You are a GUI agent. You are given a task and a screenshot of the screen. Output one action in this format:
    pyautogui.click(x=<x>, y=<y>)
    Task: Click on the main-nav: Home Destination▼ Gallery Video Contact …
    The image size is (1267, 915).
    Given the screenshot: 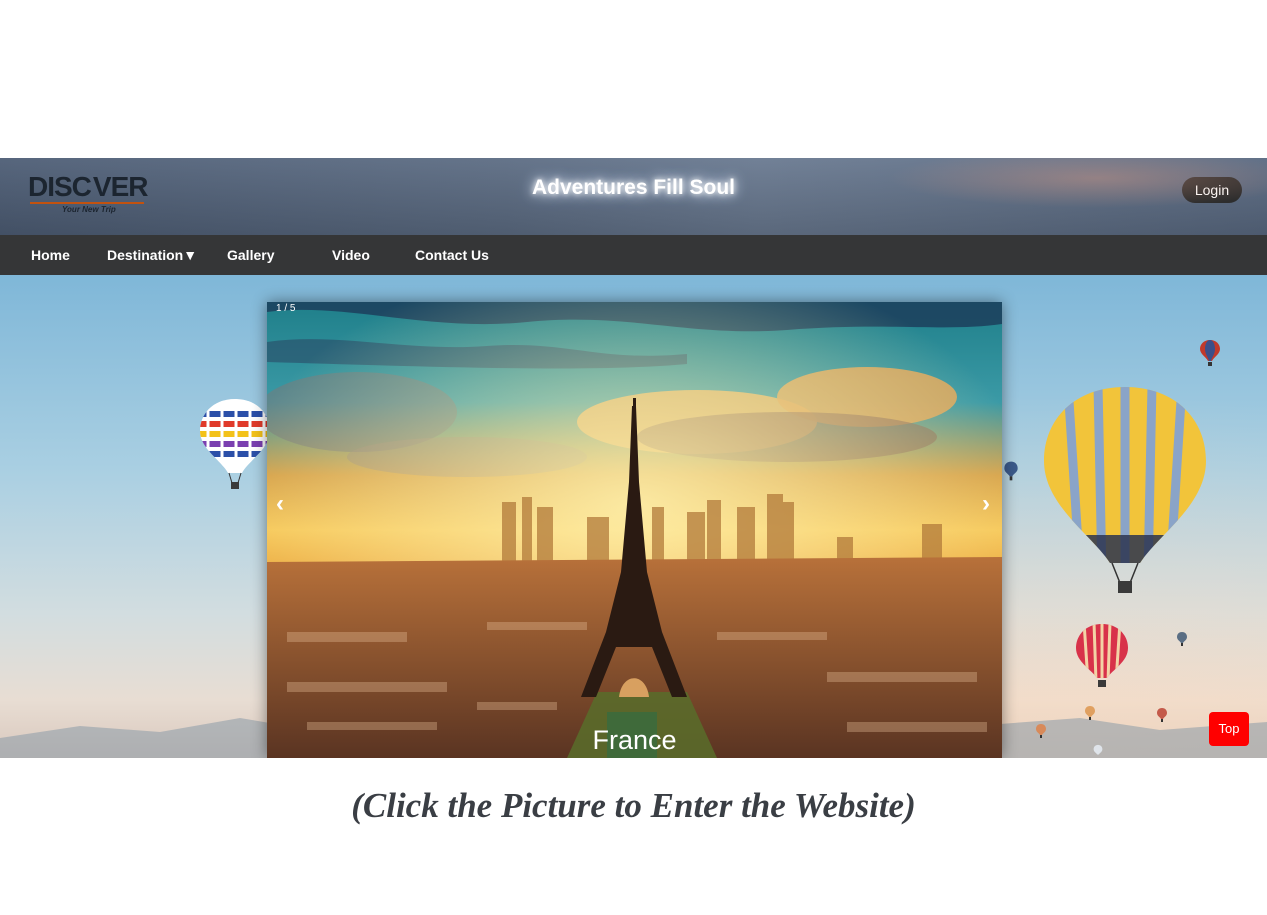 What is the action you would take?
    pyautogui.click(x=633, y=255)
    